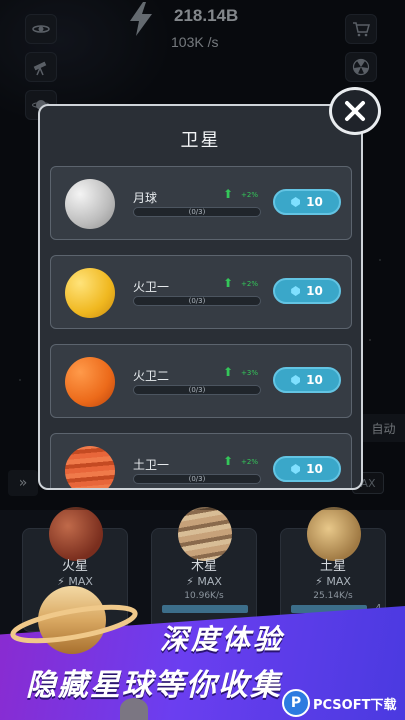 The image size is (405, 720). I want to click on satellite-name: 火卫二, so click(151, 376).